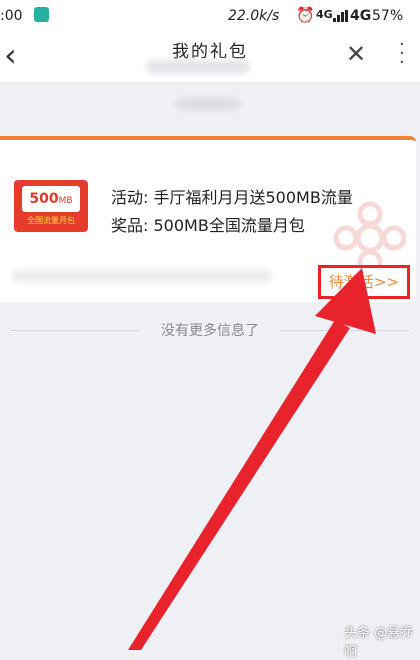  Describe the element at coordinates (388, 16) in the screenshot. I see `battery-level: 57%` at that location.